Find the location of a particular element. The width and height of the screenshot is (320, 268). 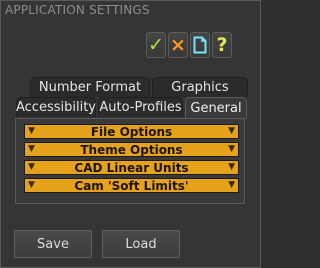

new-file-button is located at coordinates (200, 45).